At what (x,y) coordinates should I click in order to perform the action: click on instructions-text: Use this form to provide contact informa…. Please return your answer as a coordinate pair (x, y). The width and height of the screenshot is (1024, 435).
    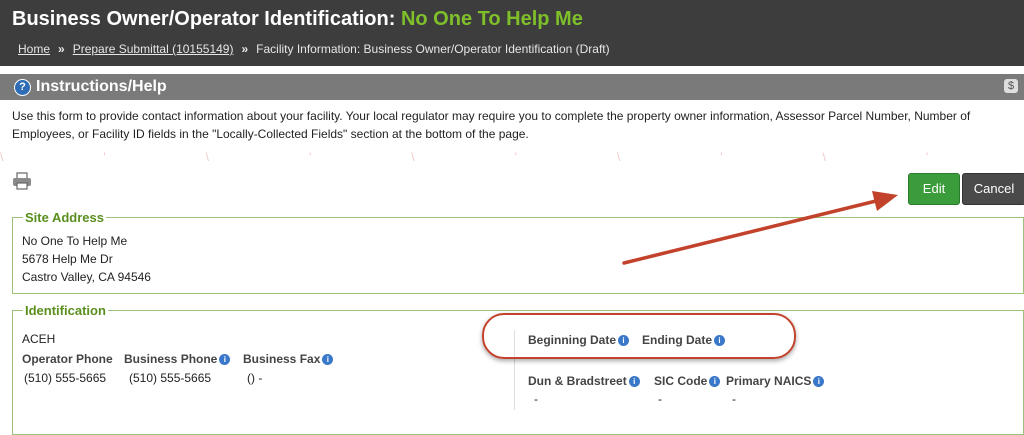
    Looking at the image, I should click on (491, 125).